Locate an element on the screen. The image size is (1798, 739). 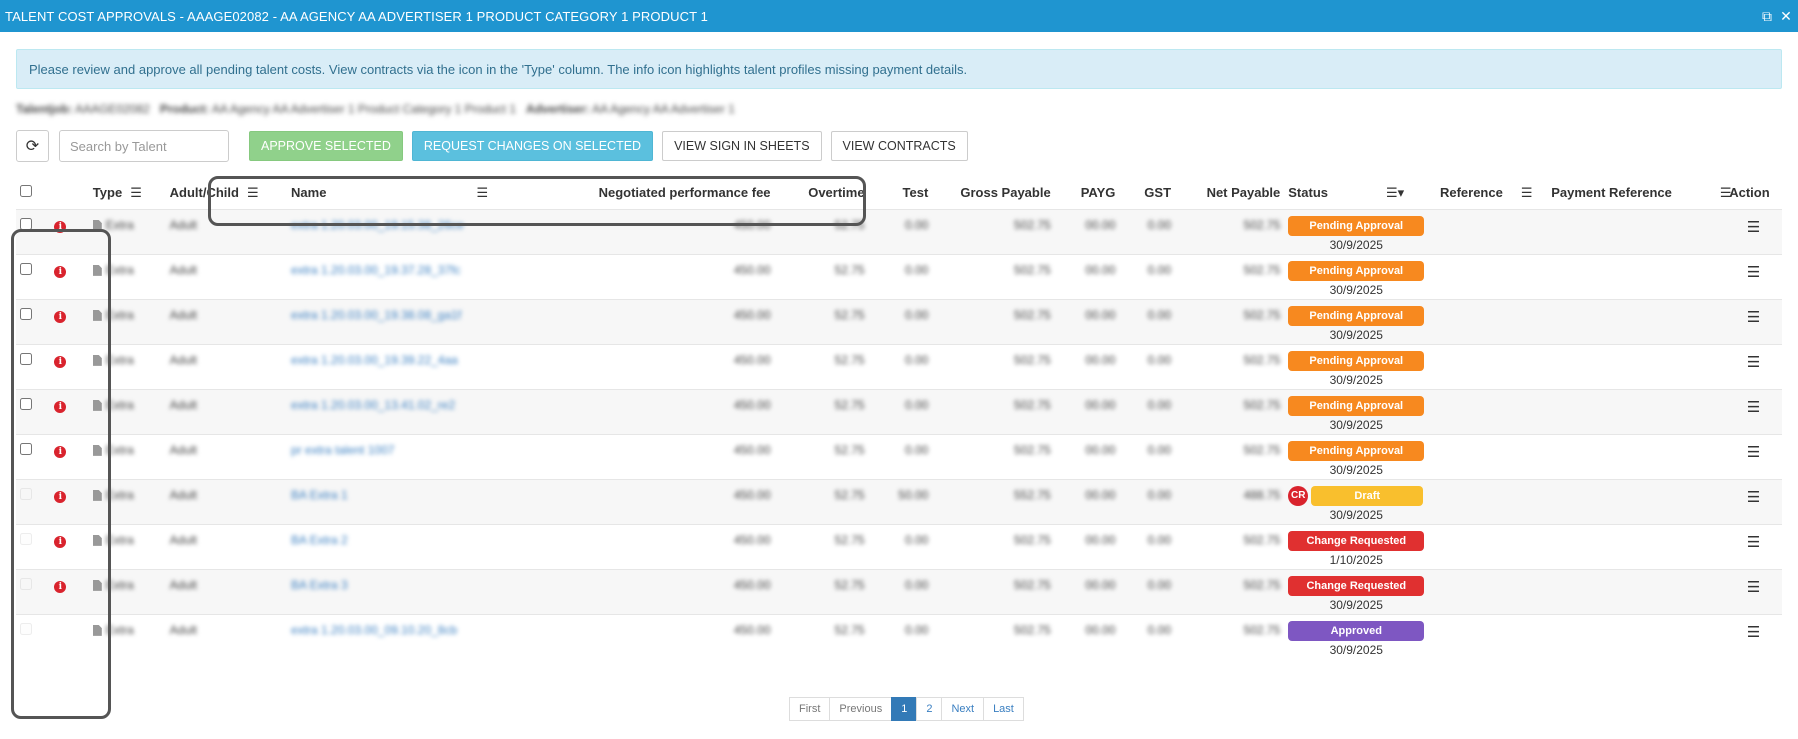
search-input is located at coordinates (144, 146).